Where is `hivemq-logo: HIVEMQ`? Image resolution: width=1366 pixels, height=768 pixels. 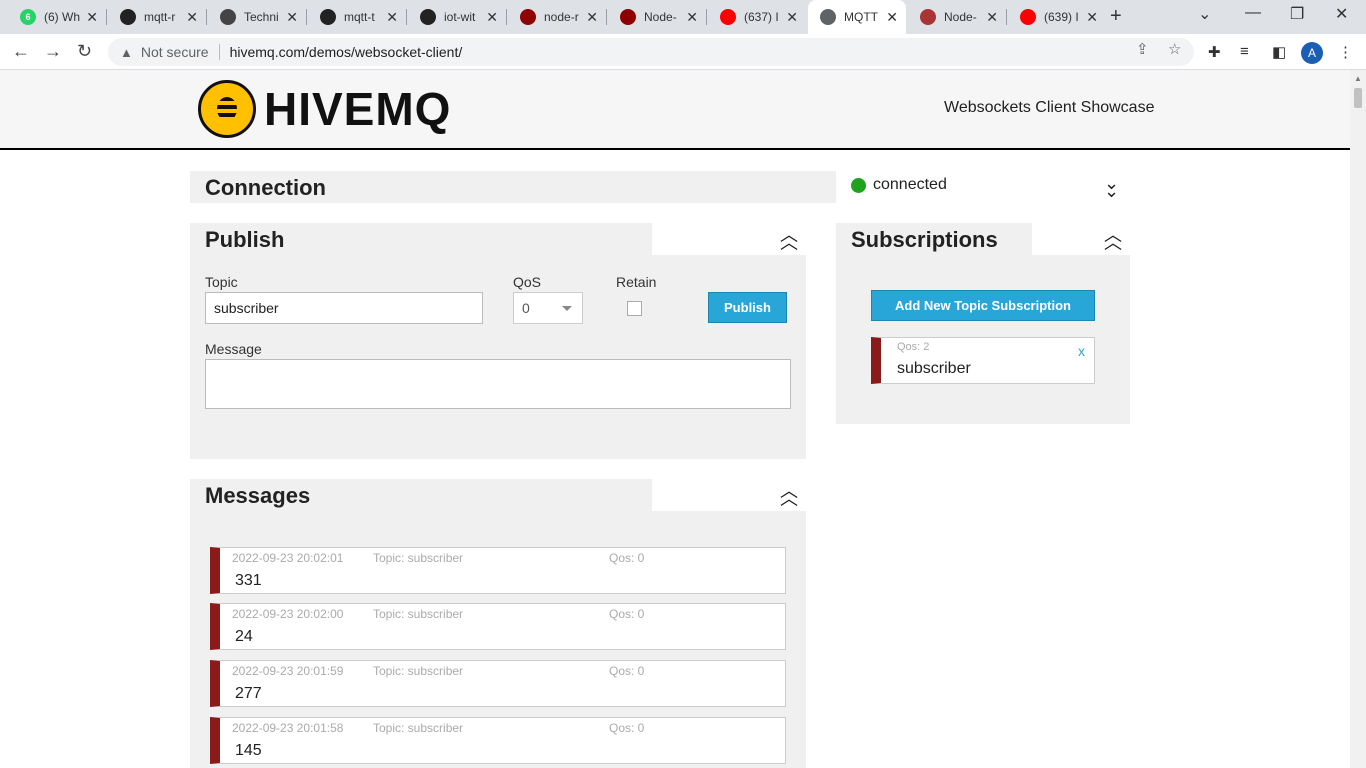
hivemq-logo: HIVEMQ is located at coordinates (324, 109).